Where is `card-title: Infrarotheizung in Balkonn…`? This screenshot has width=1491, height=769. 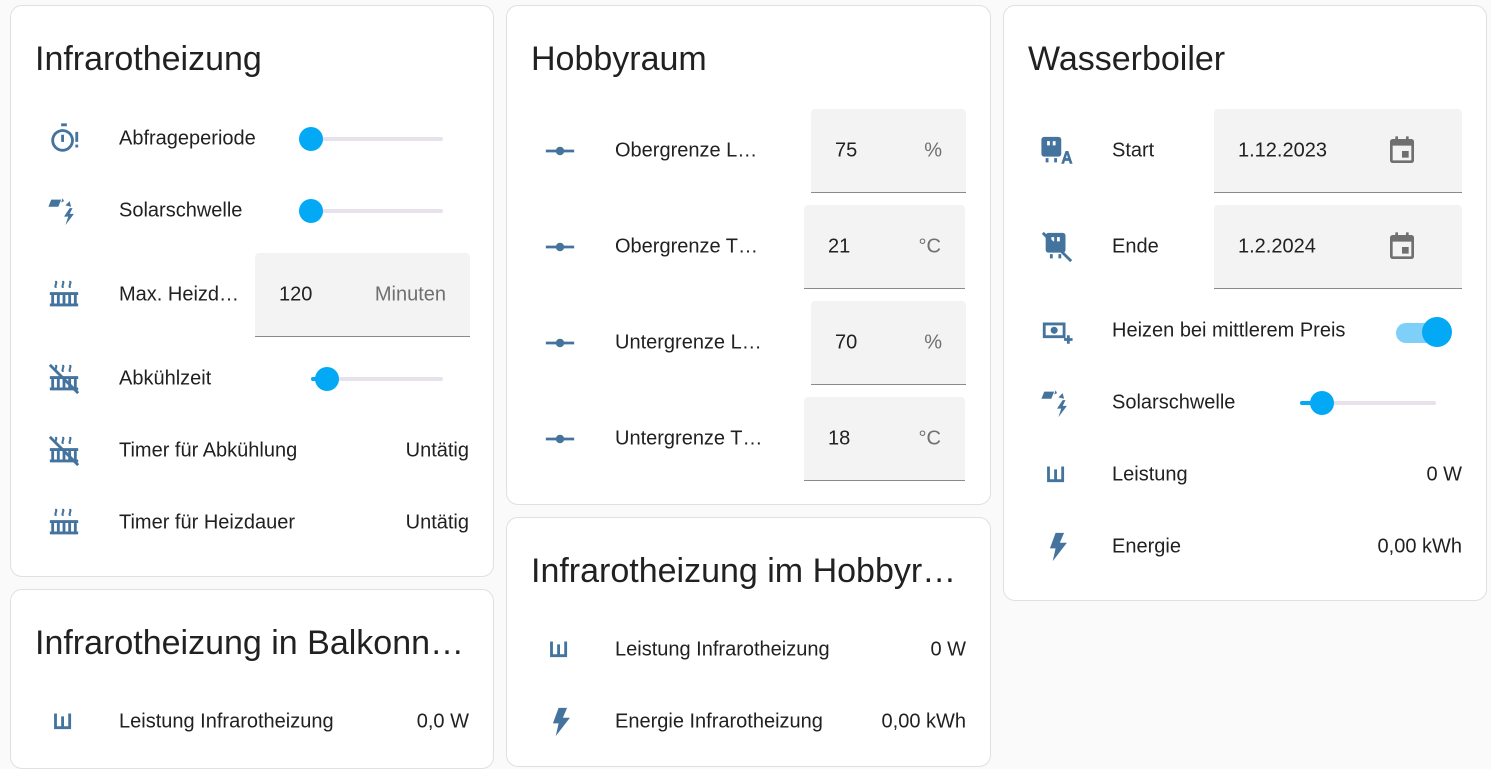
card-title: Infrarotheizung in Balkonn… is located at coordinates (250, 643).